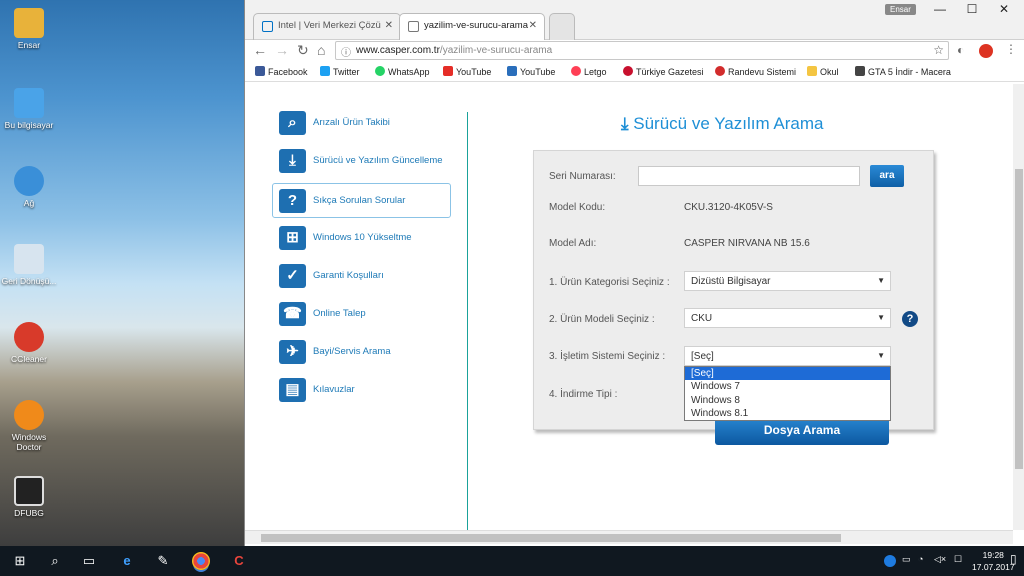  I want to click on sidebar-item-kilavuzlar: ▤ Kılavuzlar, so click(362, 390).